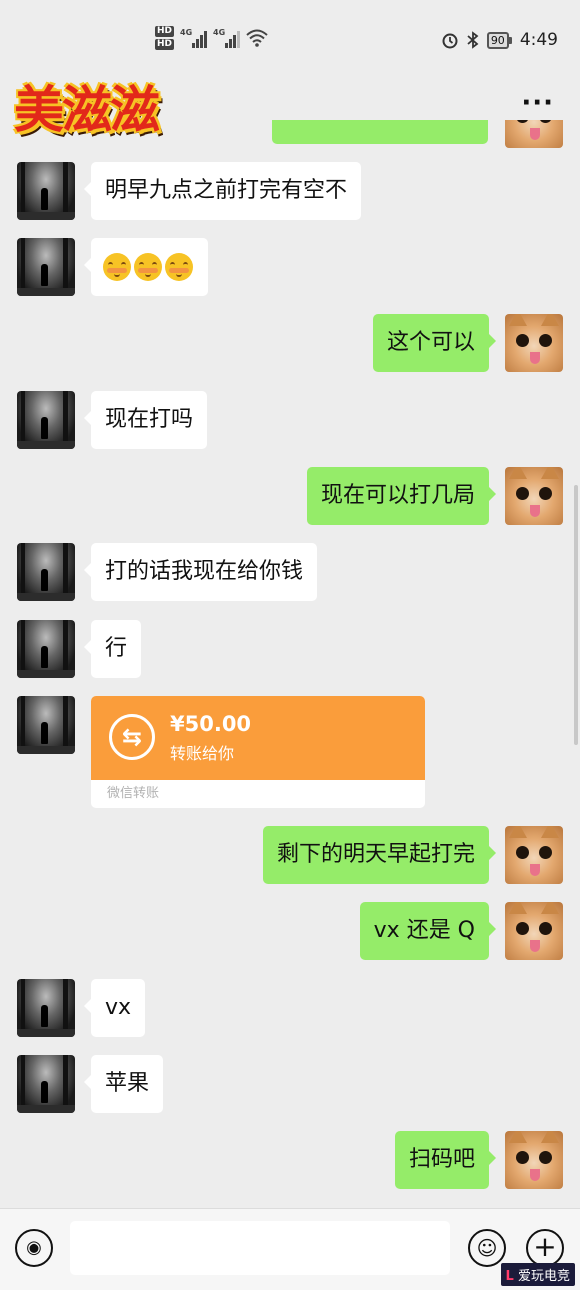 The height and width of the screenshot is (1290, 580). What do you see at coordinates (576, 615) in the screenshot?
I see `scrollbar` at bounding box center [576, 615].